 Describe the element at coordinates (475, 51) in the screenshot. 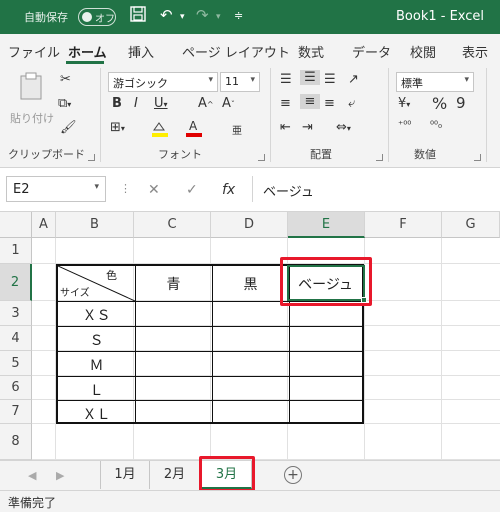

I see `tab-view: 表示` at that location.